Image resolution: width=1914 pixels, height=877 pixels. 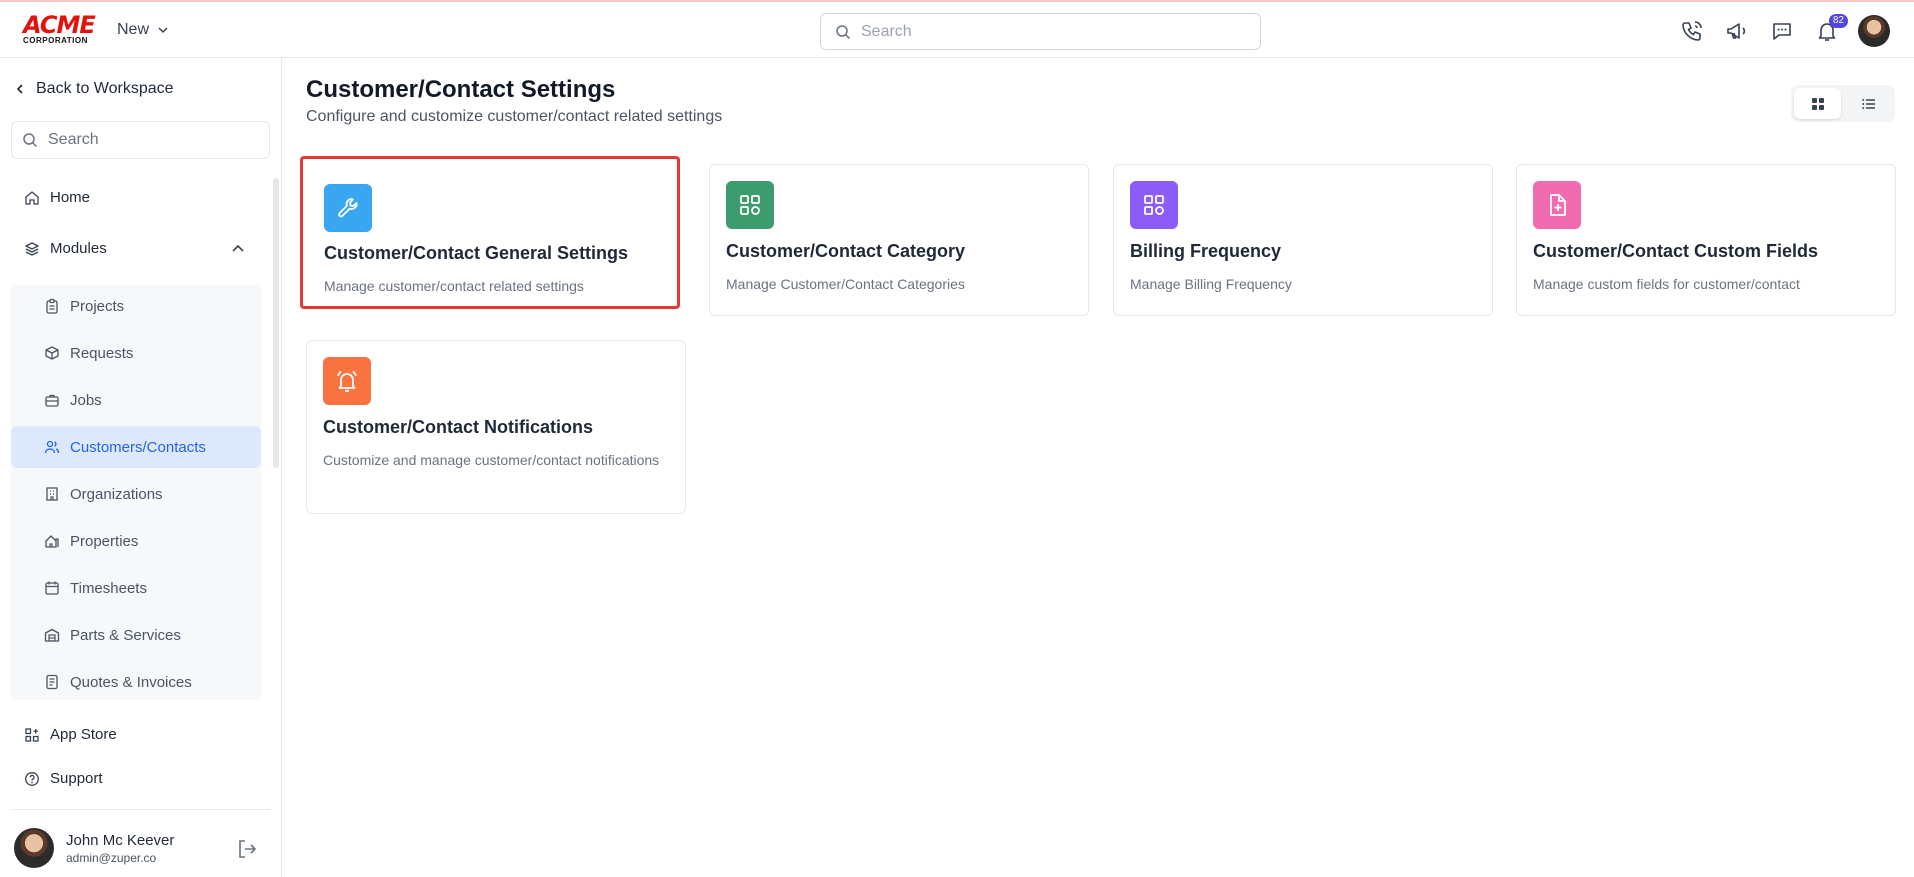 What do you see at coordinates (32, 734) in the screenshot?
I see `app-grid-icon` at bounding box center [32, 734].